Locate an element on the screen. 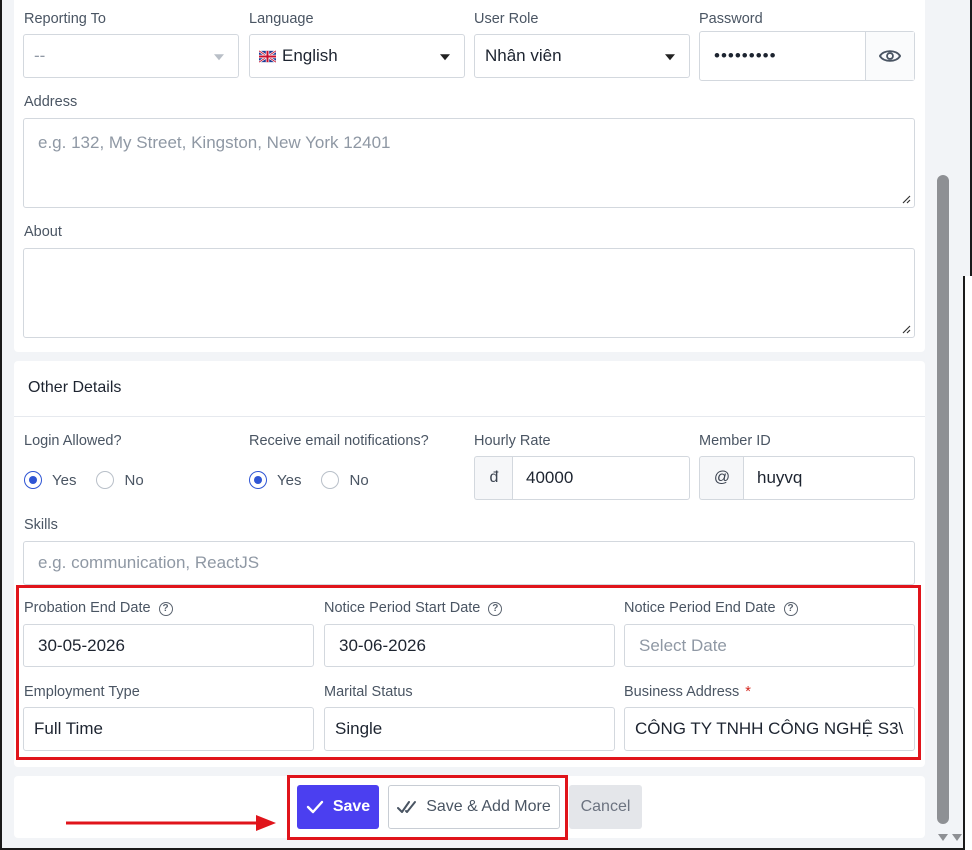 The height and width of the screenshot is (850, 972). reporting-to-value: -- is located at coordinates (40, 55).